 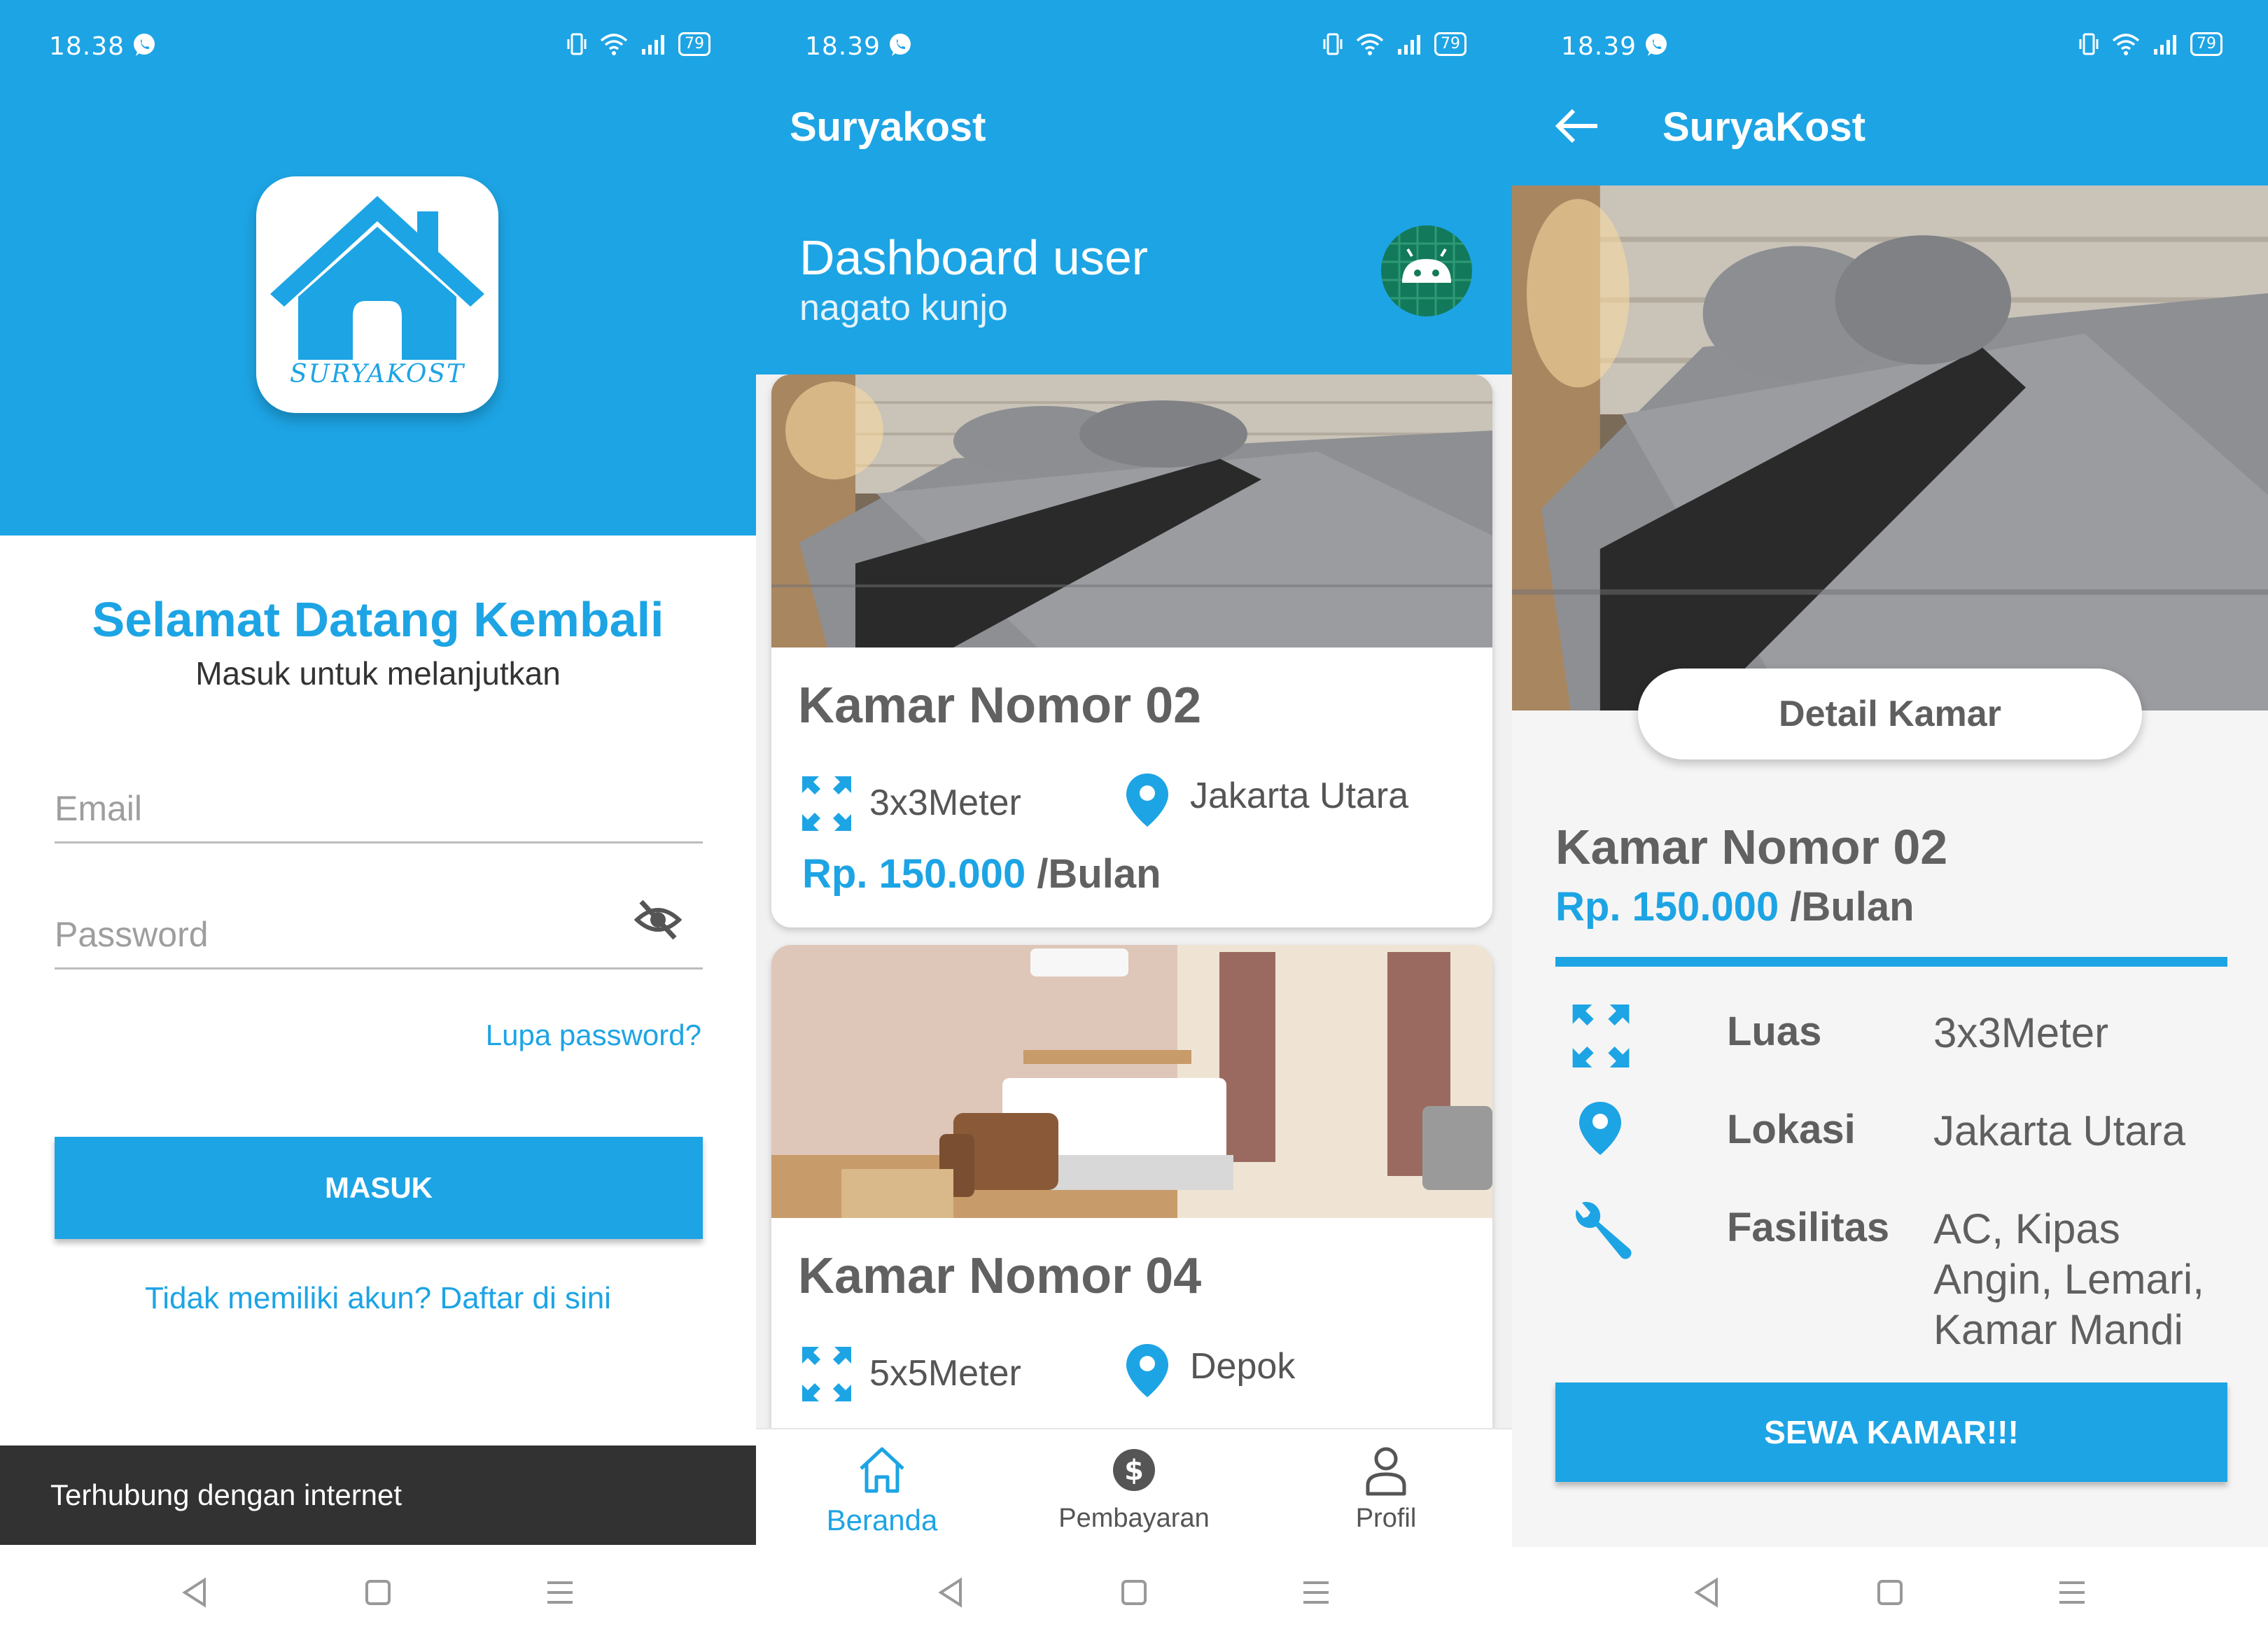 I want to click on divider, so click(x=1891, y=962).